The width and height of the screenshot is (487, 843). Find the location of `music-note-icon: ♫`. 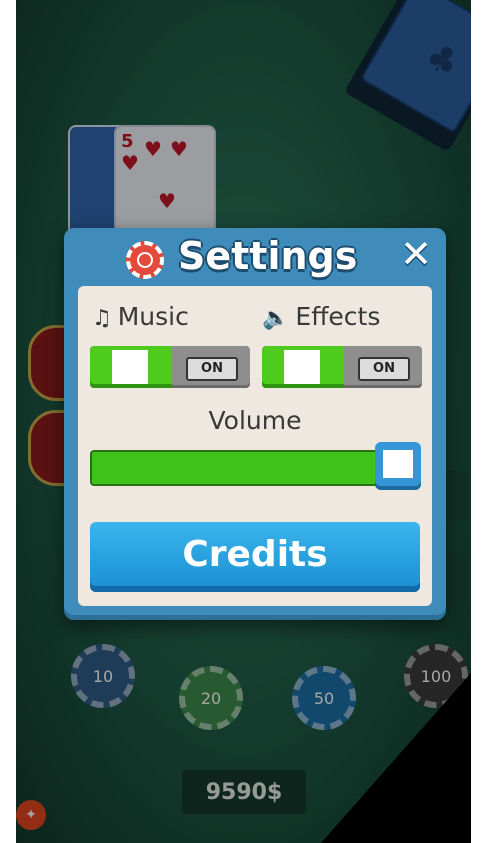

music-note-icon: ♫ is located at coordinates (102, 318).